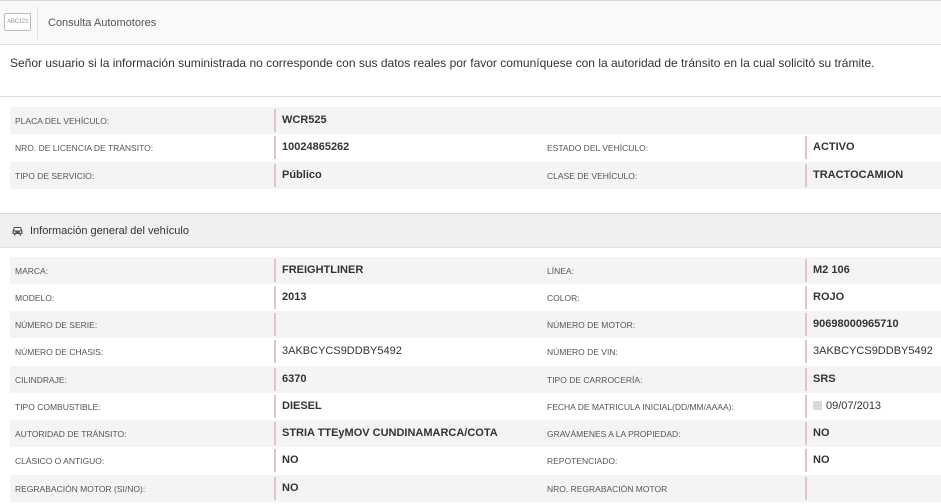  I want to click on field-label: COLOR:, so click(563, 298).